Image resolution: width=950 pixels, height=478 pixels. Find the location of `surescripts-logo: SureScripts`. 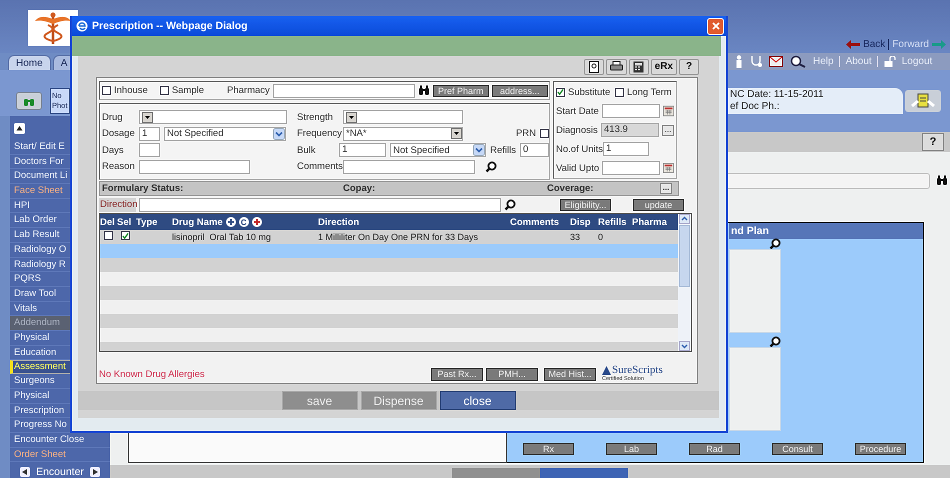

surescripts-logo: SureScripts is located at coordinates (632, 370).